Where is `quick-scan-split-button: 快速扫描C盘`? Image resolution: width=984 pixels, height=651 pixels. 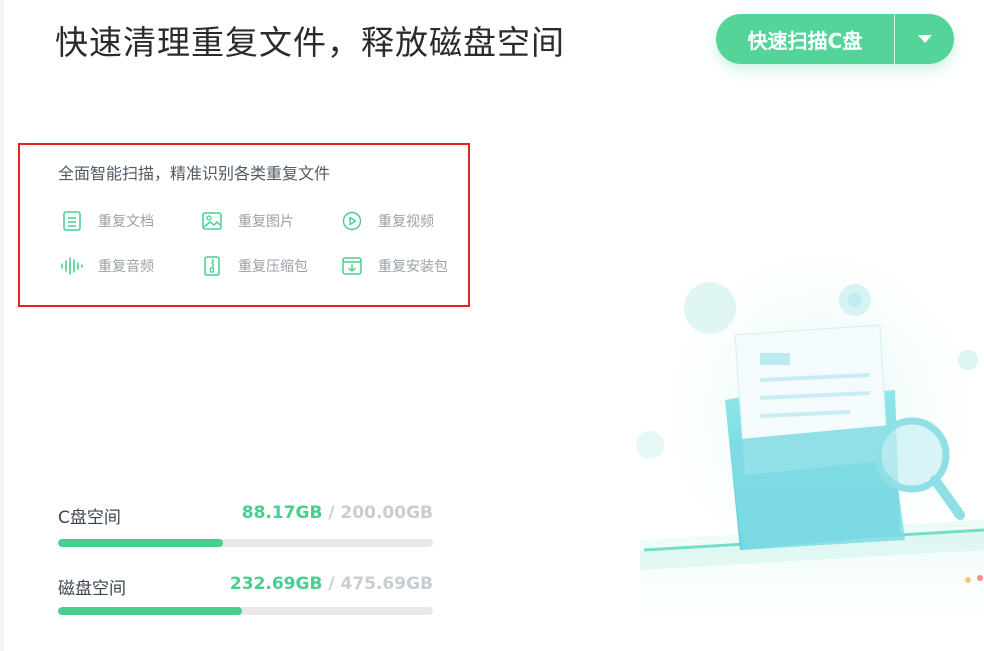 quick-scan-split-button: 快速扫描C盘 is located at coordinates (835, 39).